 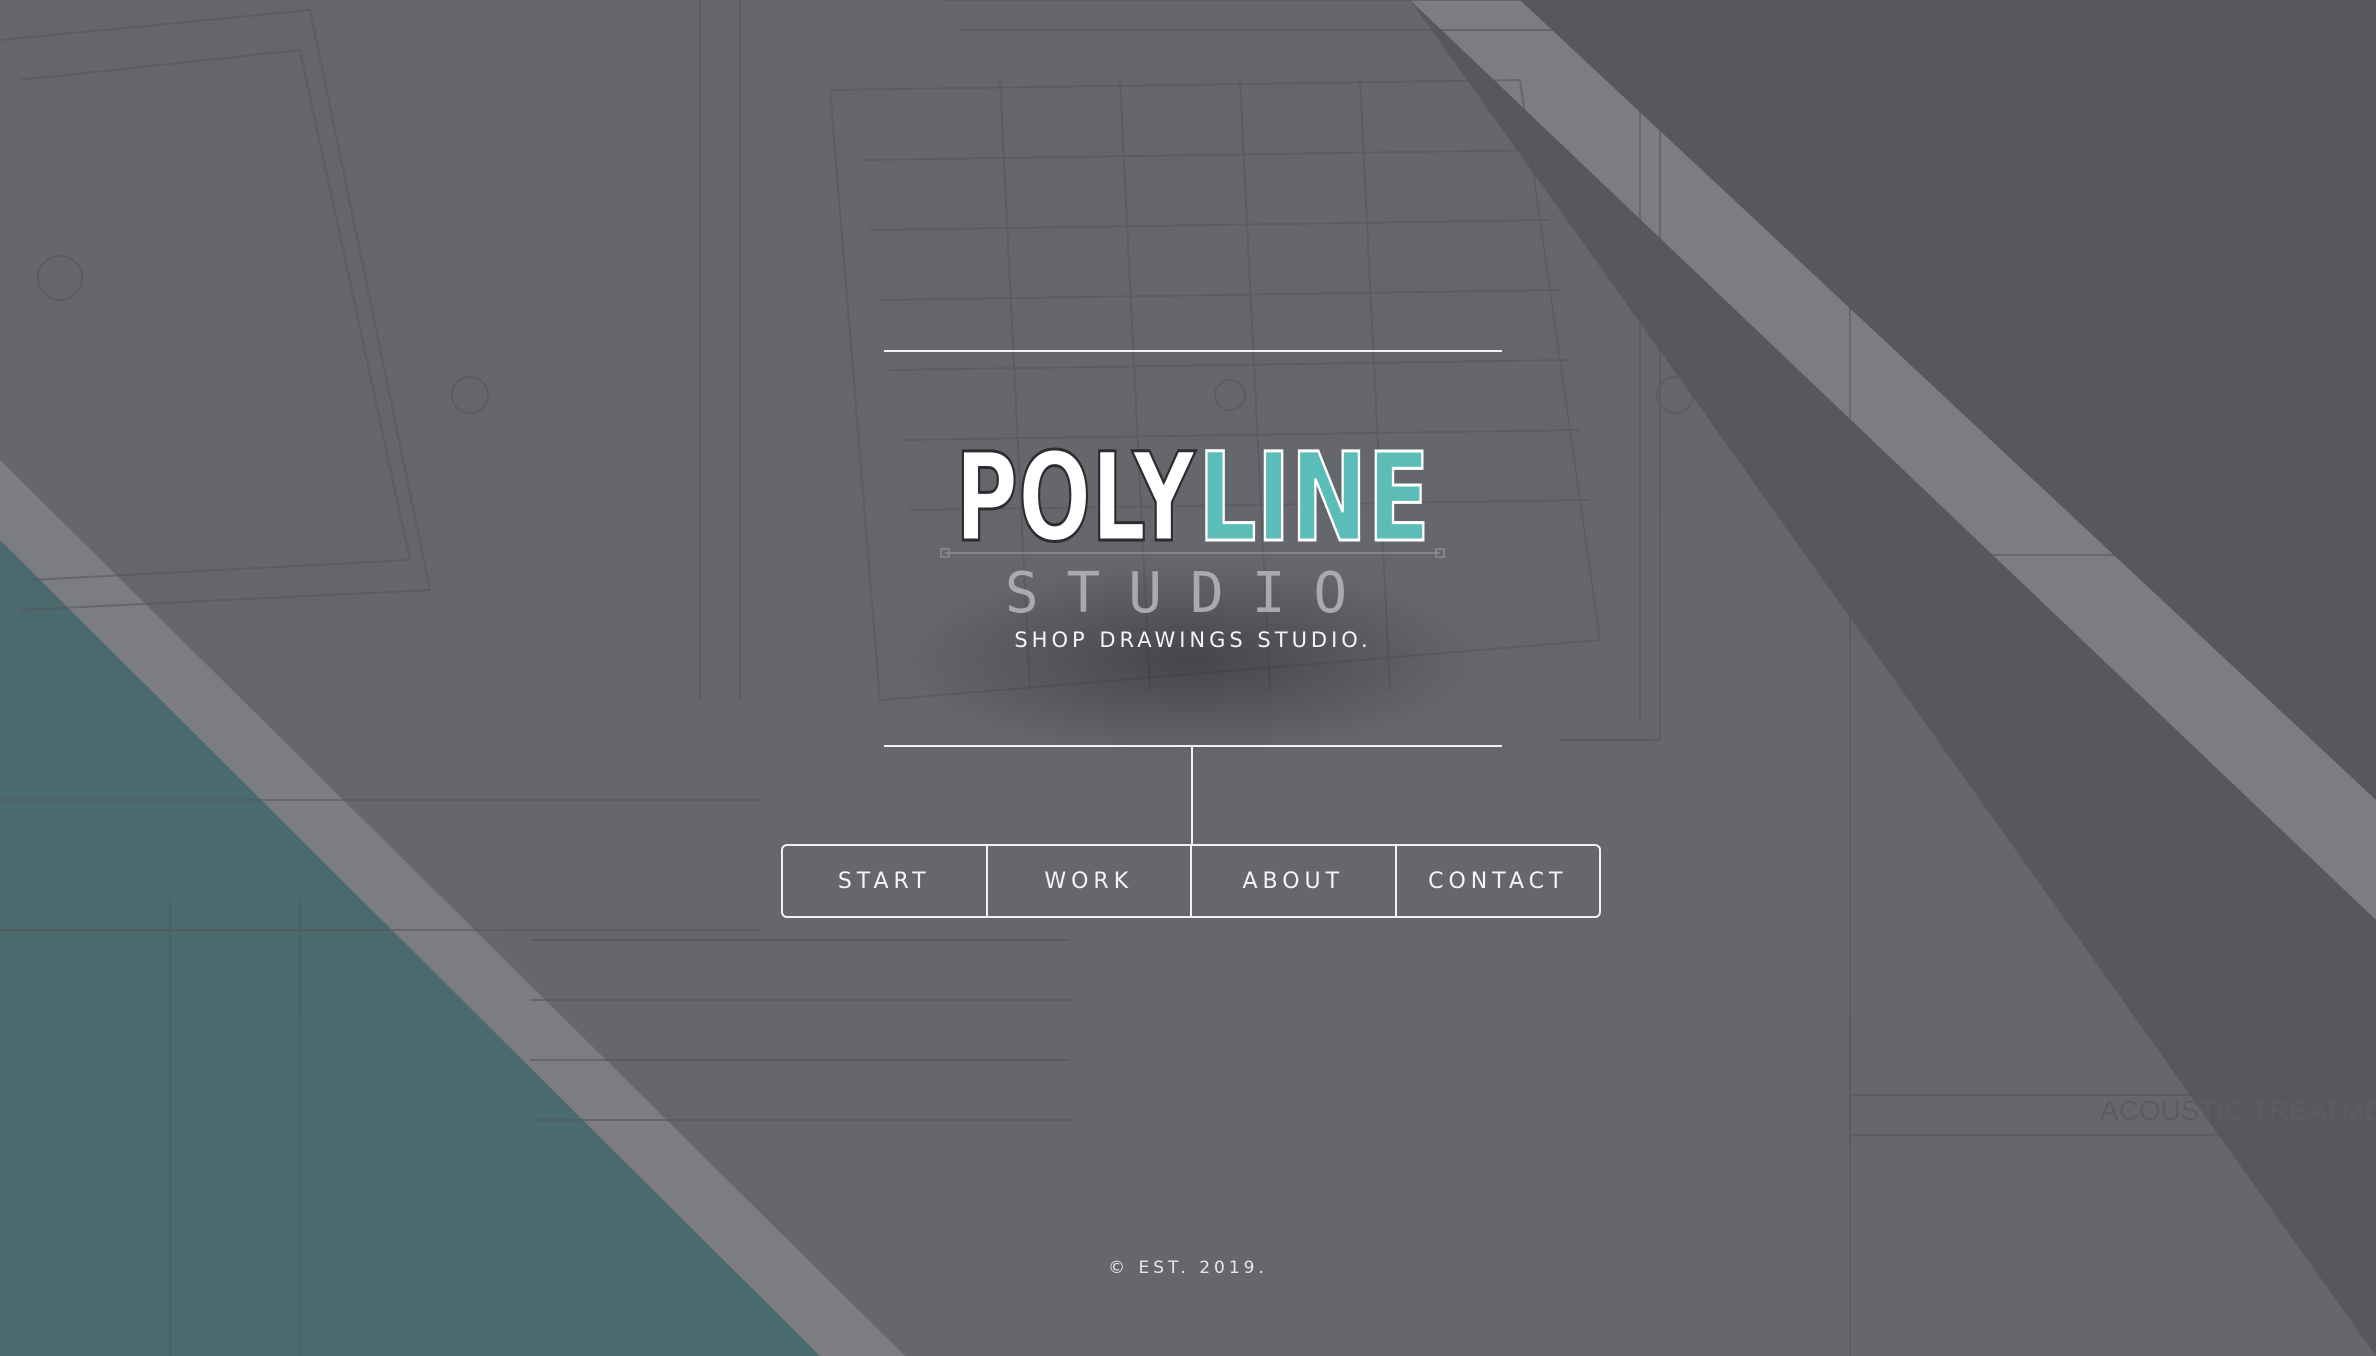 I want to click on bg-section-label: ACOUSTIC TREATMENTS, so click(x=2238, y=1110).